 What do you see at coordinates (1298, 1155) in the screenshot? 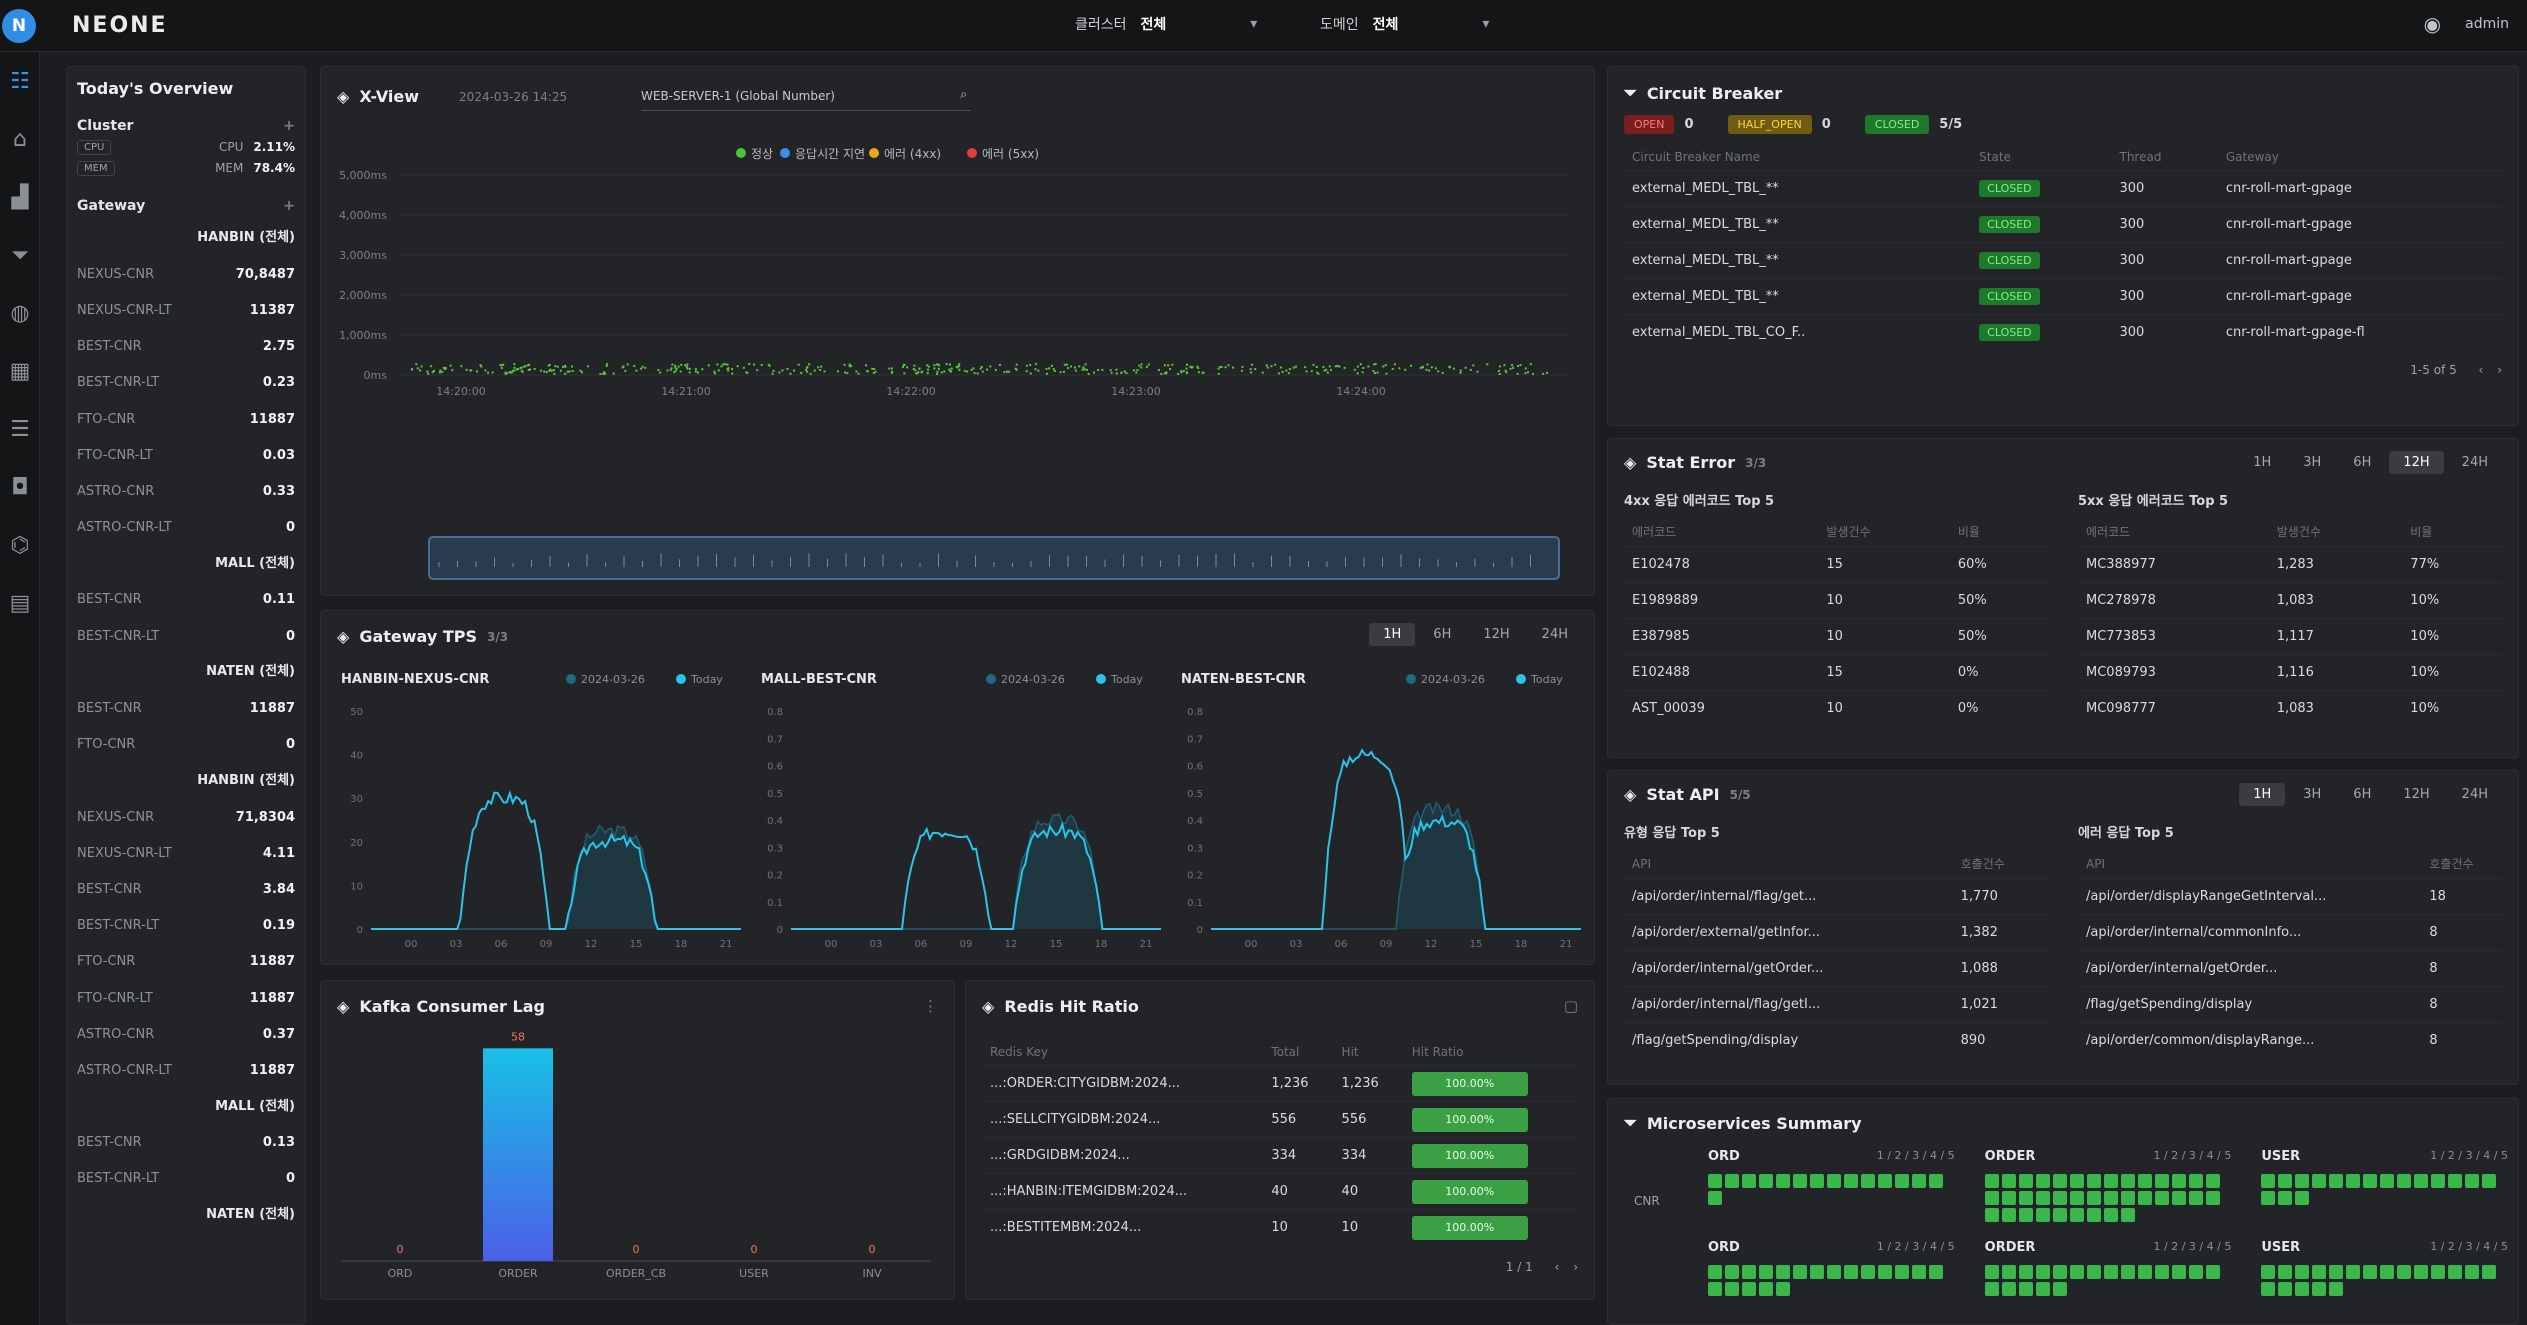
I see `table-cell: 334` at bounding box center [1298, 1155].